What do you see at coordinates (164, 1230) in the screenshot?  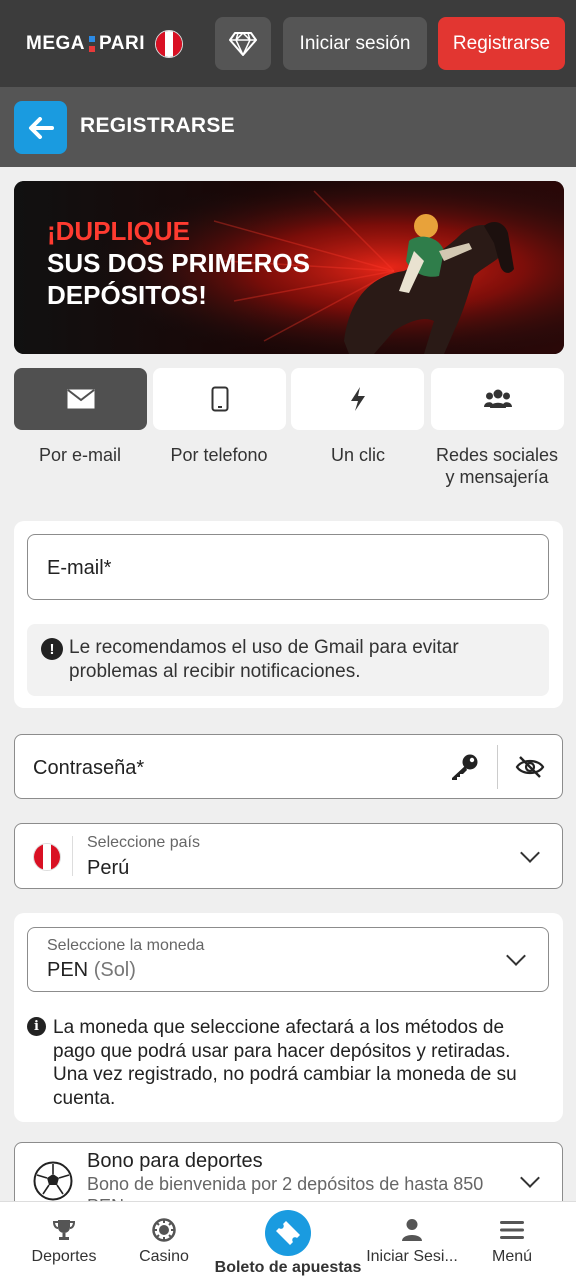 I see `casino-chip-icon` at bounding box center [164, 1230].